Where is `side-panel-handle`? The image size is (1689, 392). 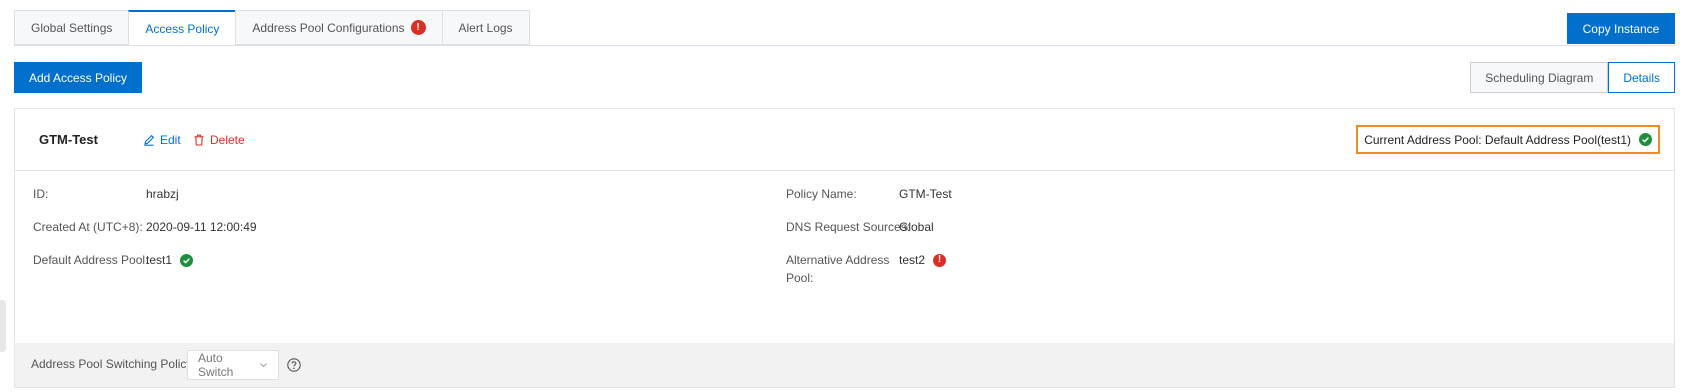
side-panel-handle is located at coordinates (3, 326).